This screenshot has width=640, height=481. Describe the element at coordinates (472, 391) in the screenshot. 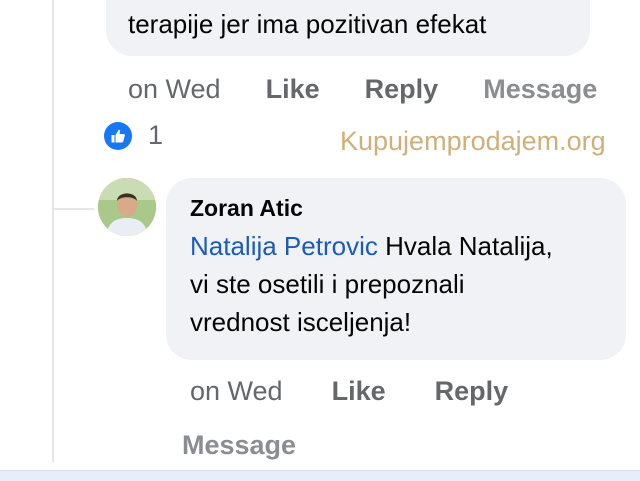

I see `reply-reply-button: Reply` at that location.